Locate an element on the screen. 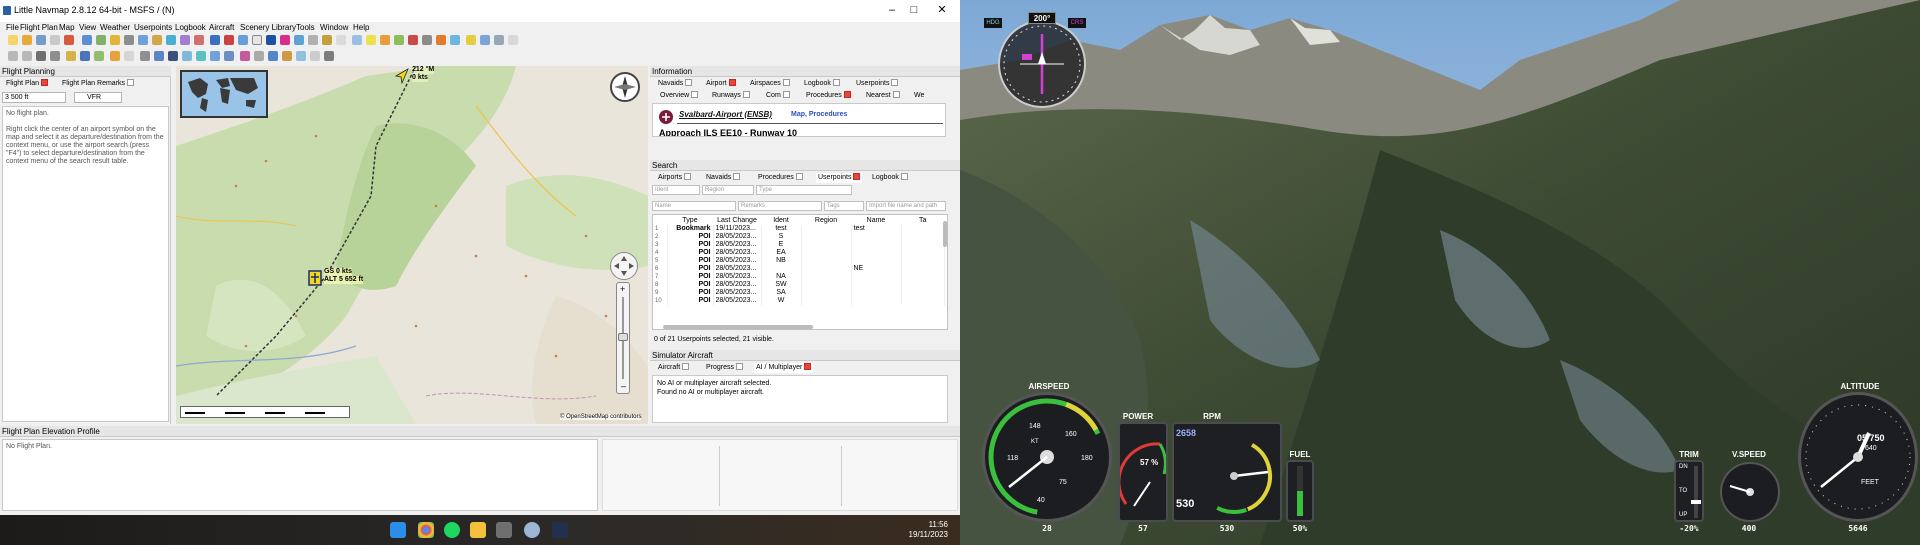 This screenshot has height=545, width=1920. tab-progress: Progress is located at coordinates (725, 368).